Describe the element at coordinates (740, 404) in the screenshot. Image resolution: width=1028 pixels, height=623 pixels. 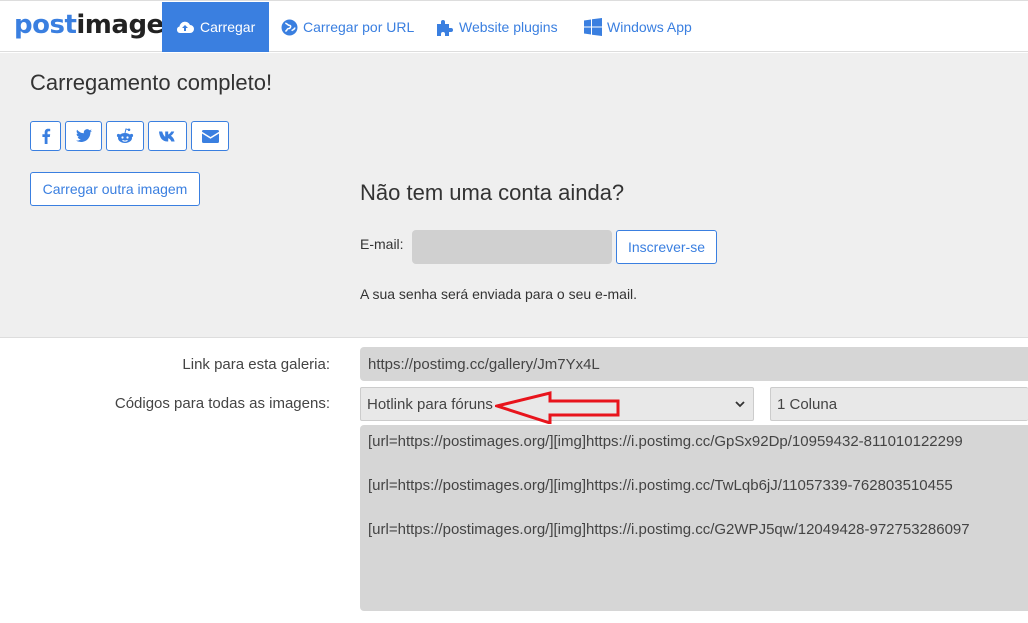
I see `chevron-down-icon` at that location.